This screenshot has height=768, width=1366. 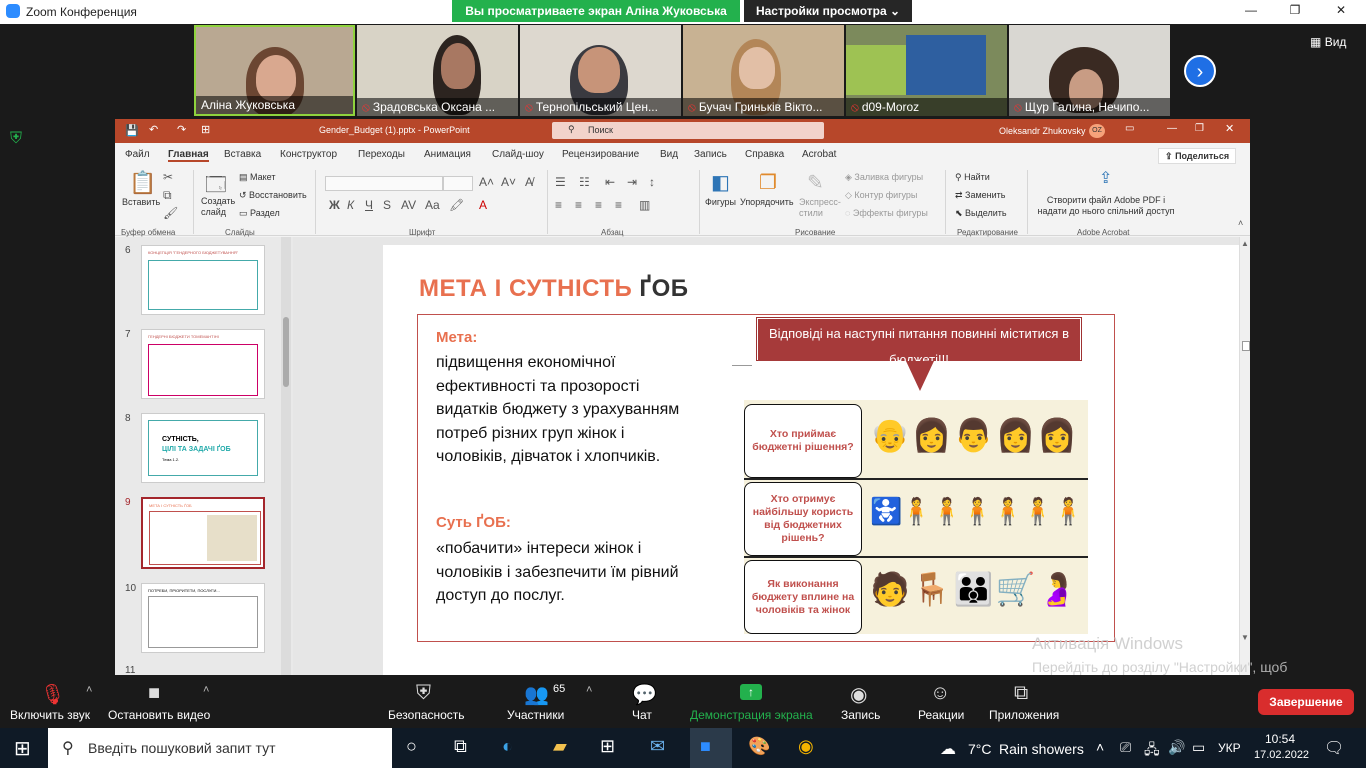 What do you see at coordinates (142, 183) in the screenshot?
I see `paste-icon: 📋` at bounding box center [142, 183].